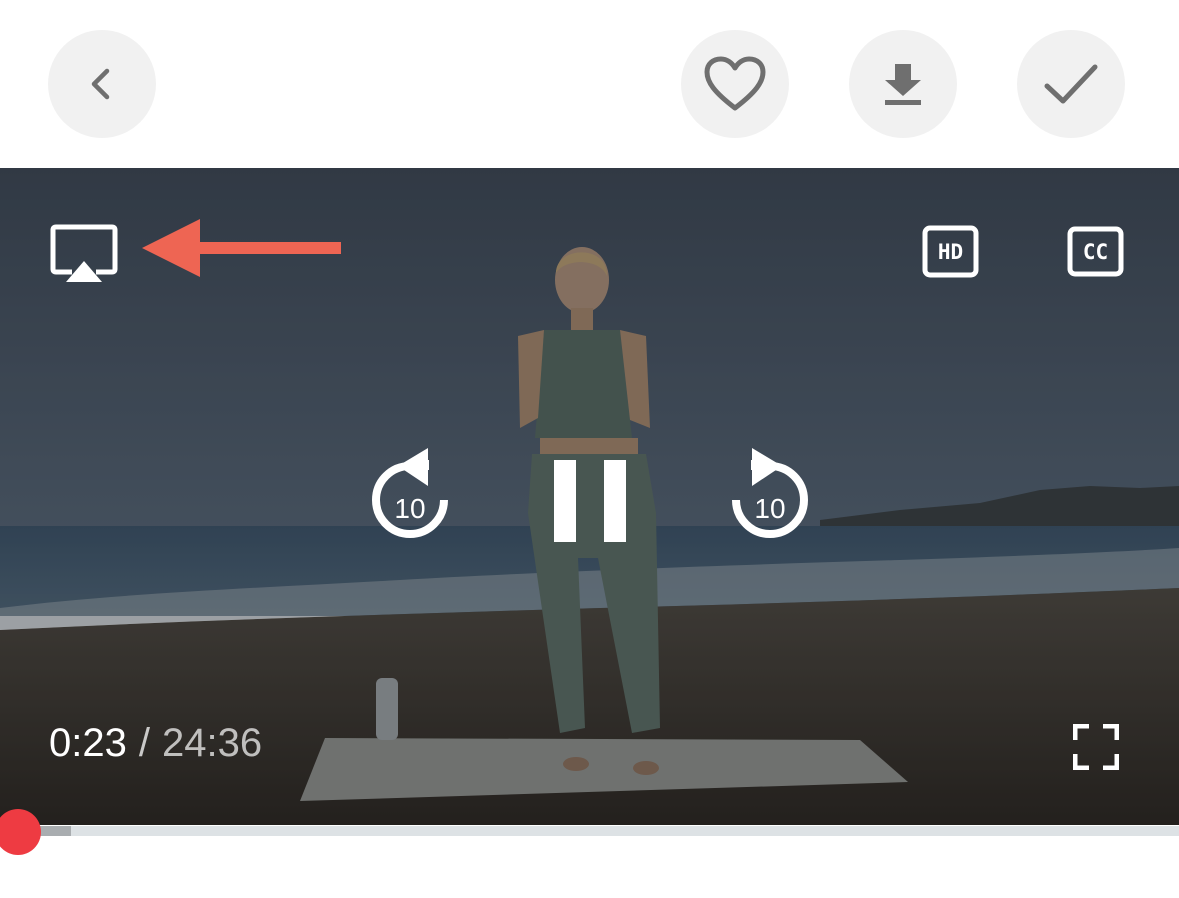 This screenshot has width=1179, height=898. Describe the element at coordinates (20, 832) in the screenshot. I see `progress-thumb` at that location.